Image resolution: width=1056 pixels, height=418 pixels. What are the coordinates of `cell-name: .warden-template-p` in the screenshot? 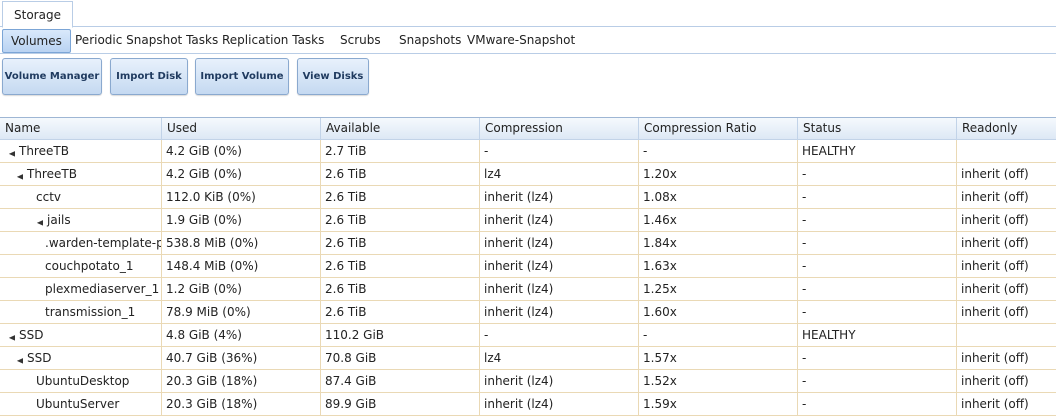 It's located at (80, 243).